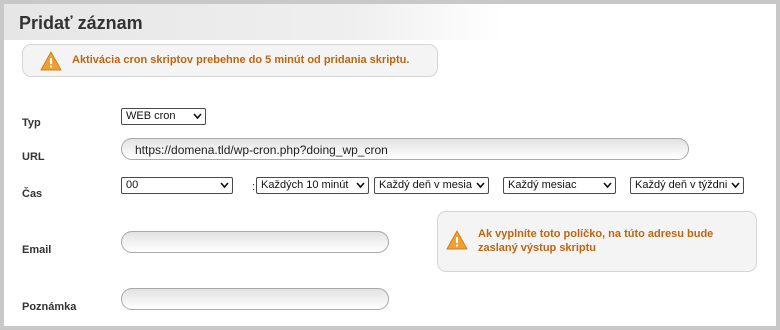 The height and width of the screenshot is (330, 780). Describe the element at coordinates (305, 185) in the screenshot. I see `interval-select-value: Každých 10 minút` at that location.